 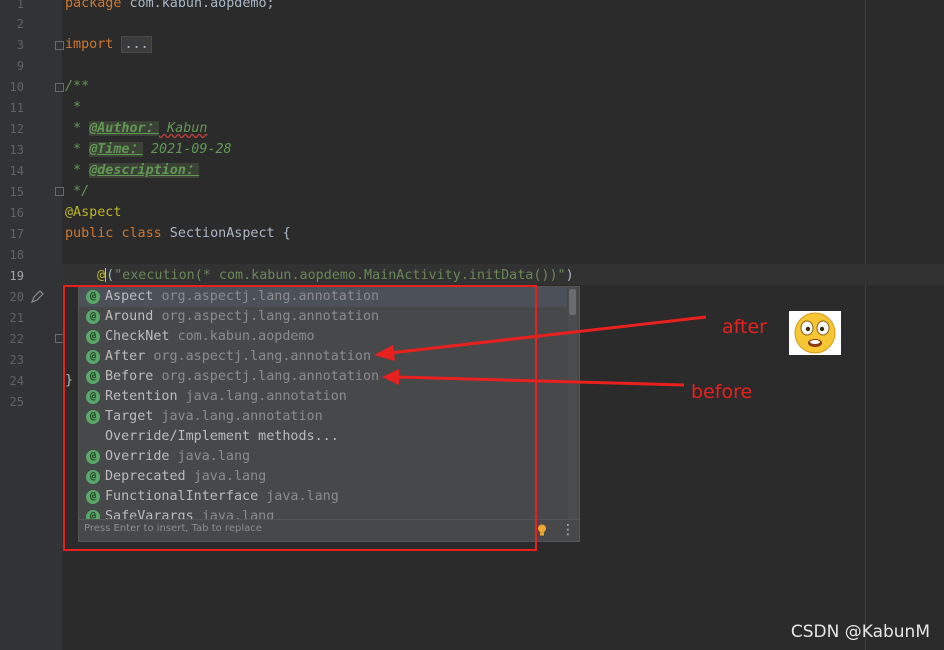 What do you see at coordinates (722, 392) in the screenshot?
I see `before-label: before` at bounding box center [722, 392].